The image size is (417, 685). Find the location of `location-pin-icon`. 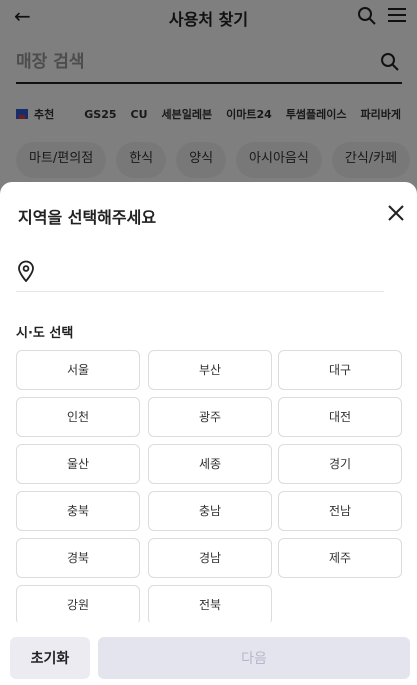

location-pin-icon is located at coordinates (26, 271).